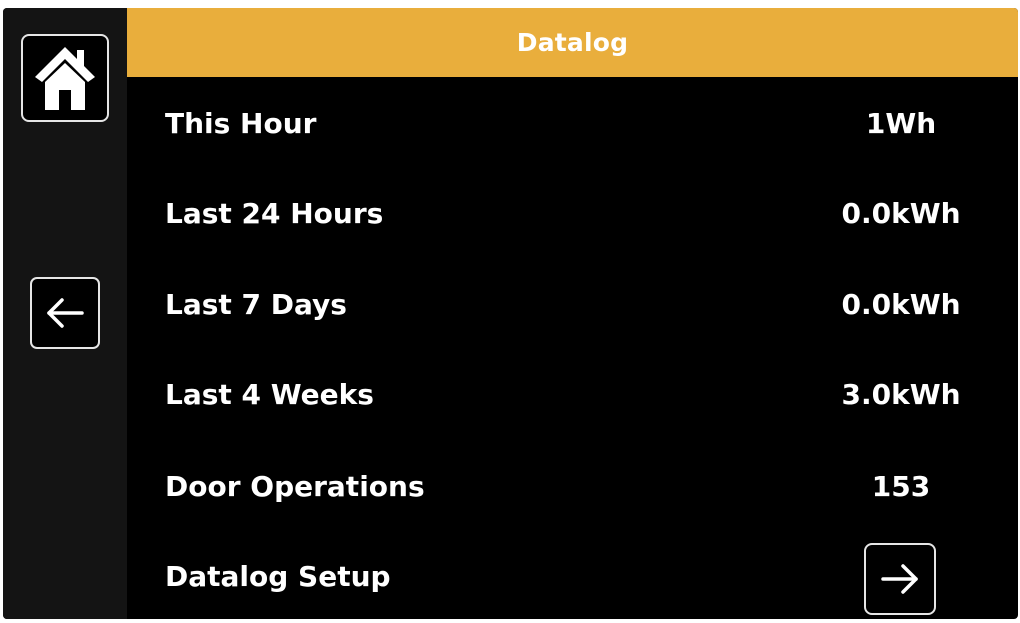  I want to click on home-button, so click(65, 78).